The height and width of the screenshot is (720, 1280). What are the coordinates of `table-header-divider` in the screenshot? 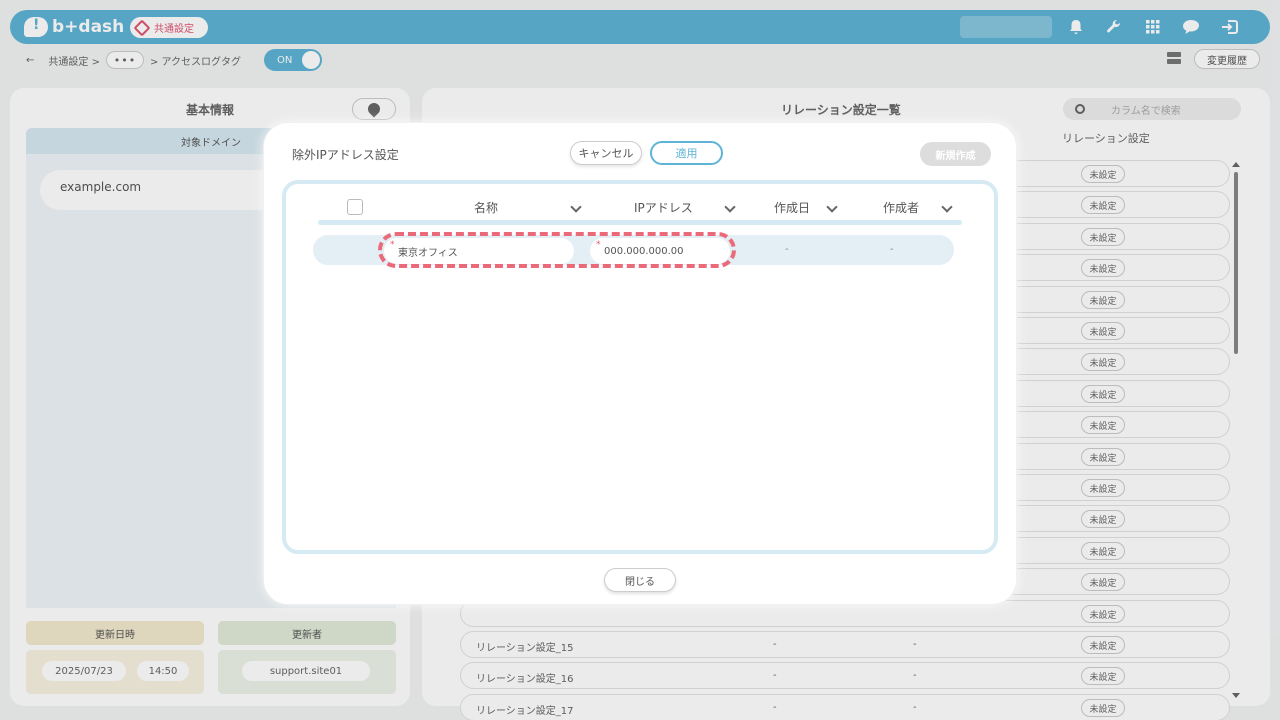 It's located at (640, 222).